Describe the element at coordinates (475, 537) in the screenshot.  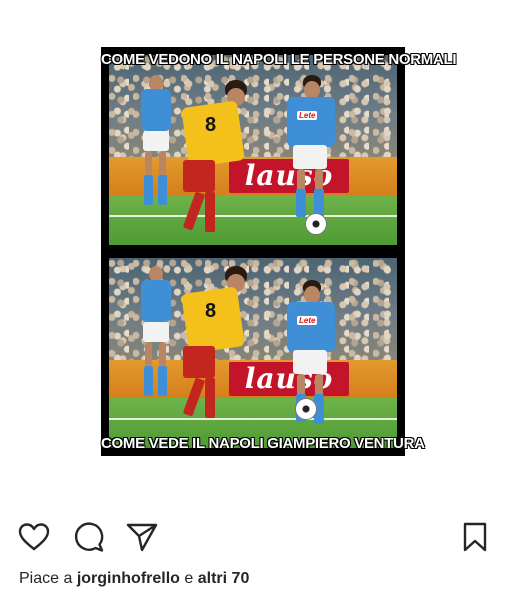
I see `bookmark-icon` at that location.